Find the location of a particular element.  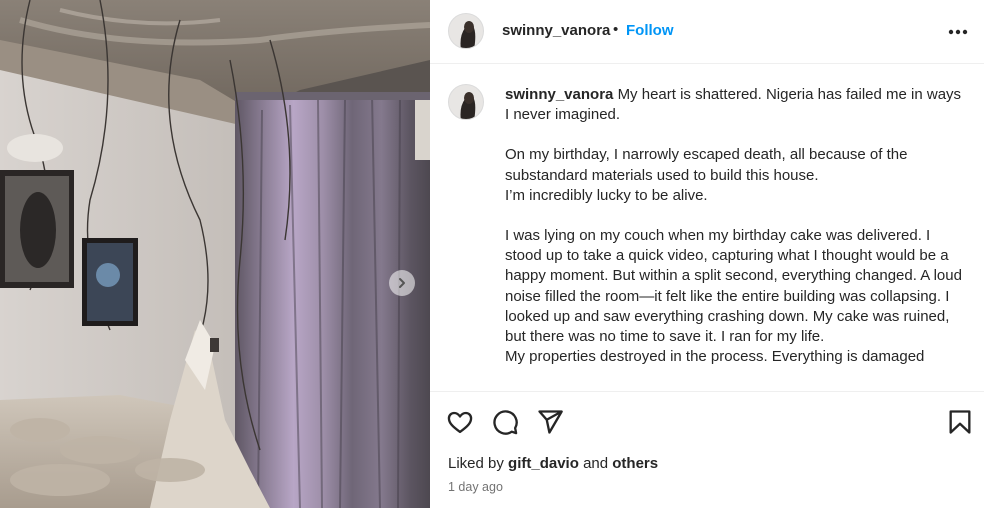

liked-by-user: gift_davio is located at coordinates (543, 463).